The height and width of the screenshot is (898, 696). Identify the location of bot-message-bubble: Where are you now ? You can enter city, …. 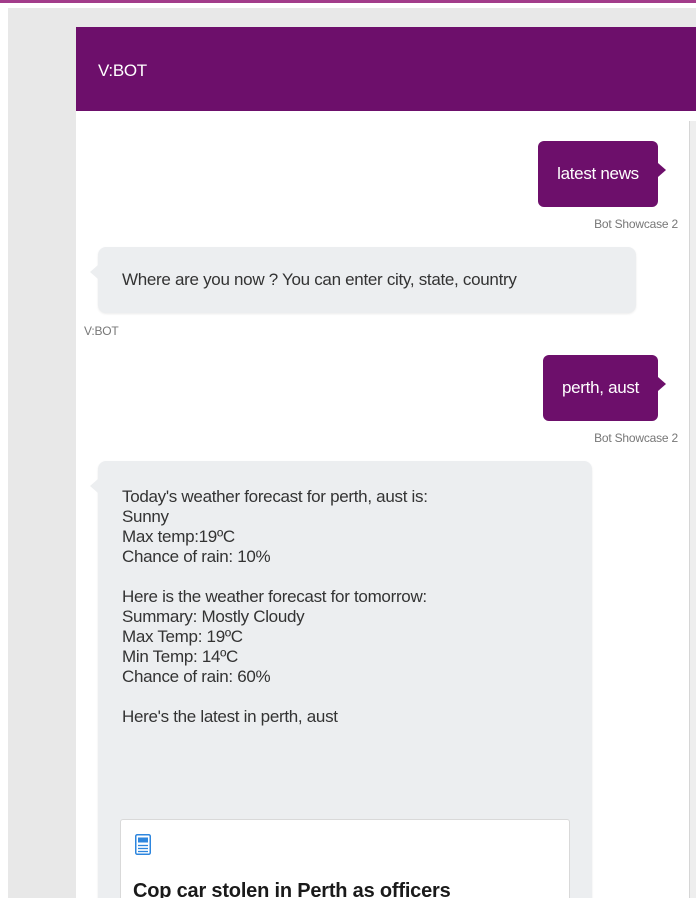
(363, 280).